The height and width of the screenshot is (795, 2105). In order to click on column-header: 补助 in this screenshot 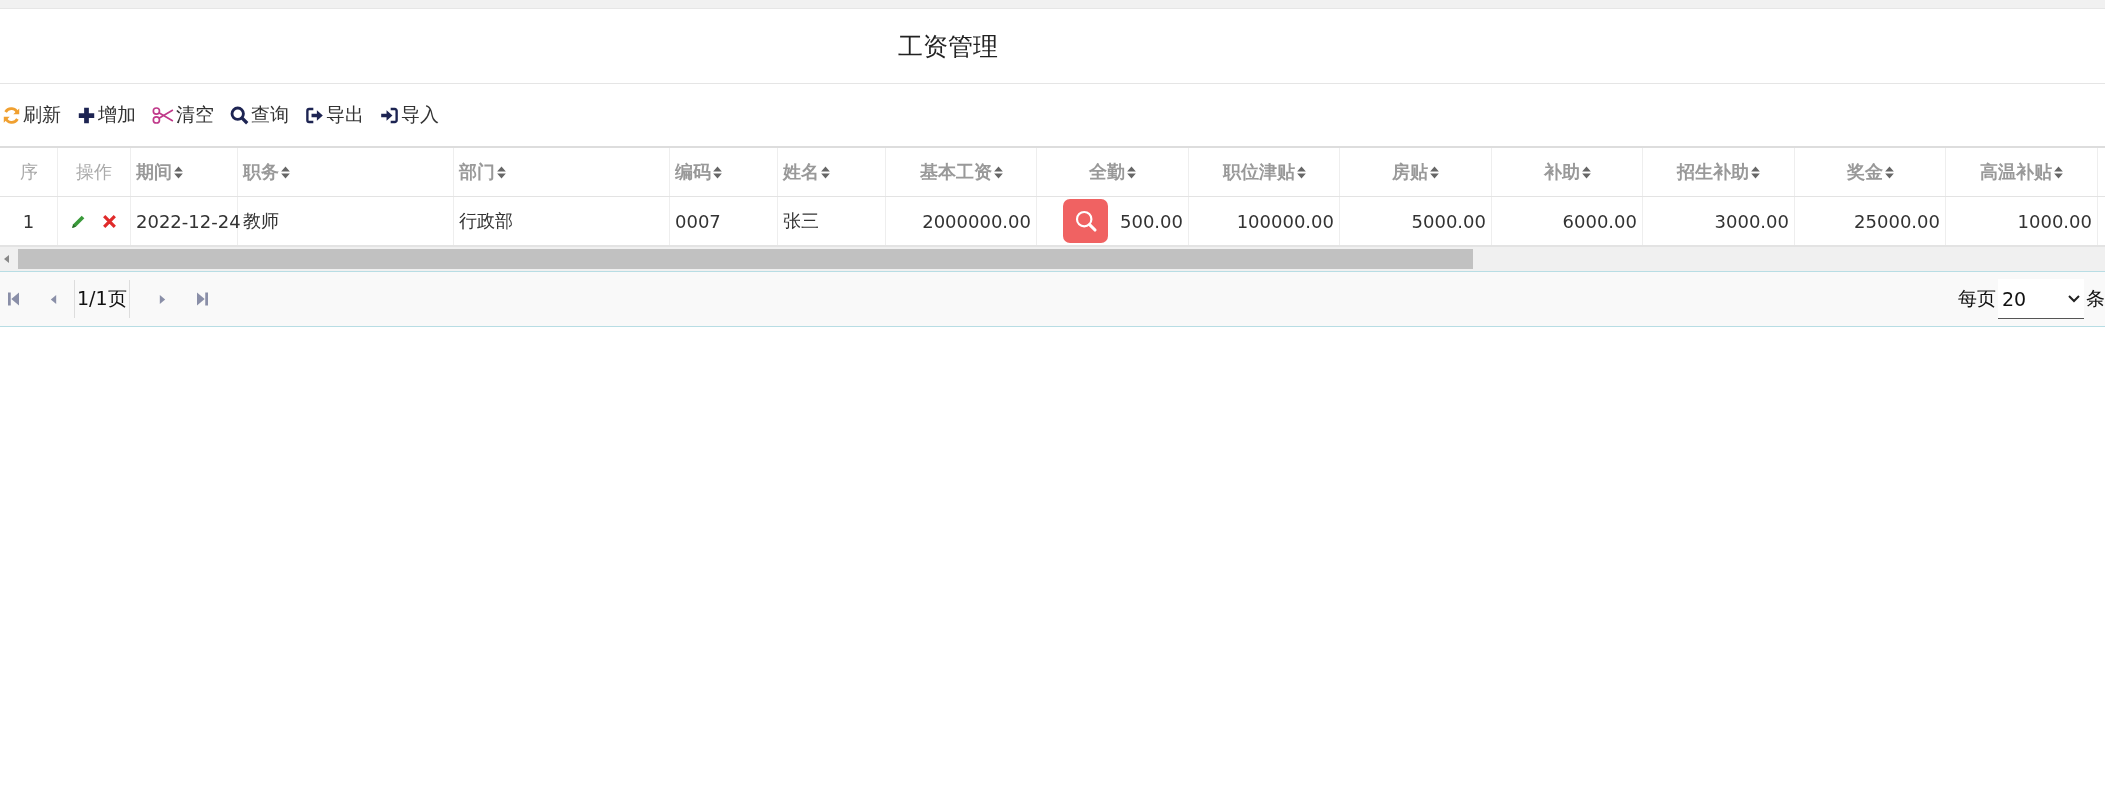, I will do `click(1567, 172)`.